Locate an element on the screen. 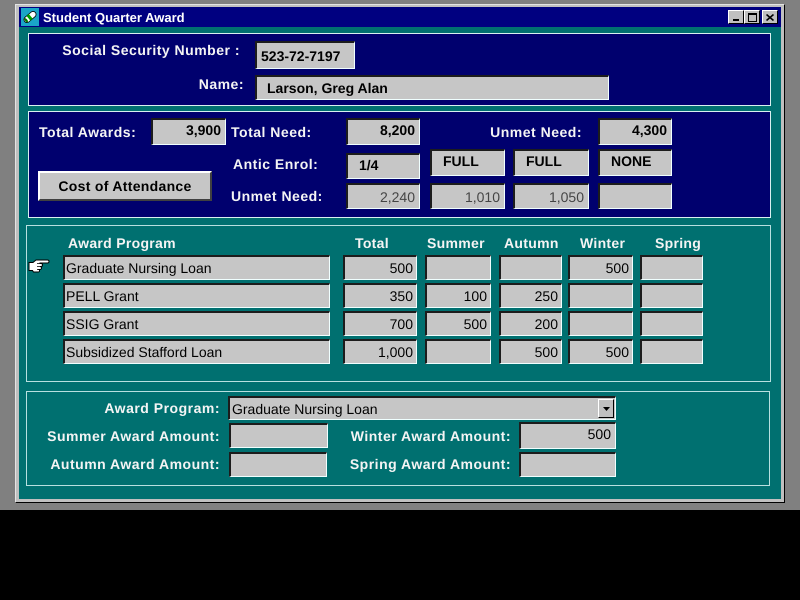  award-amount-label: Winter Award Amount: is located at coordinates (430, 436).